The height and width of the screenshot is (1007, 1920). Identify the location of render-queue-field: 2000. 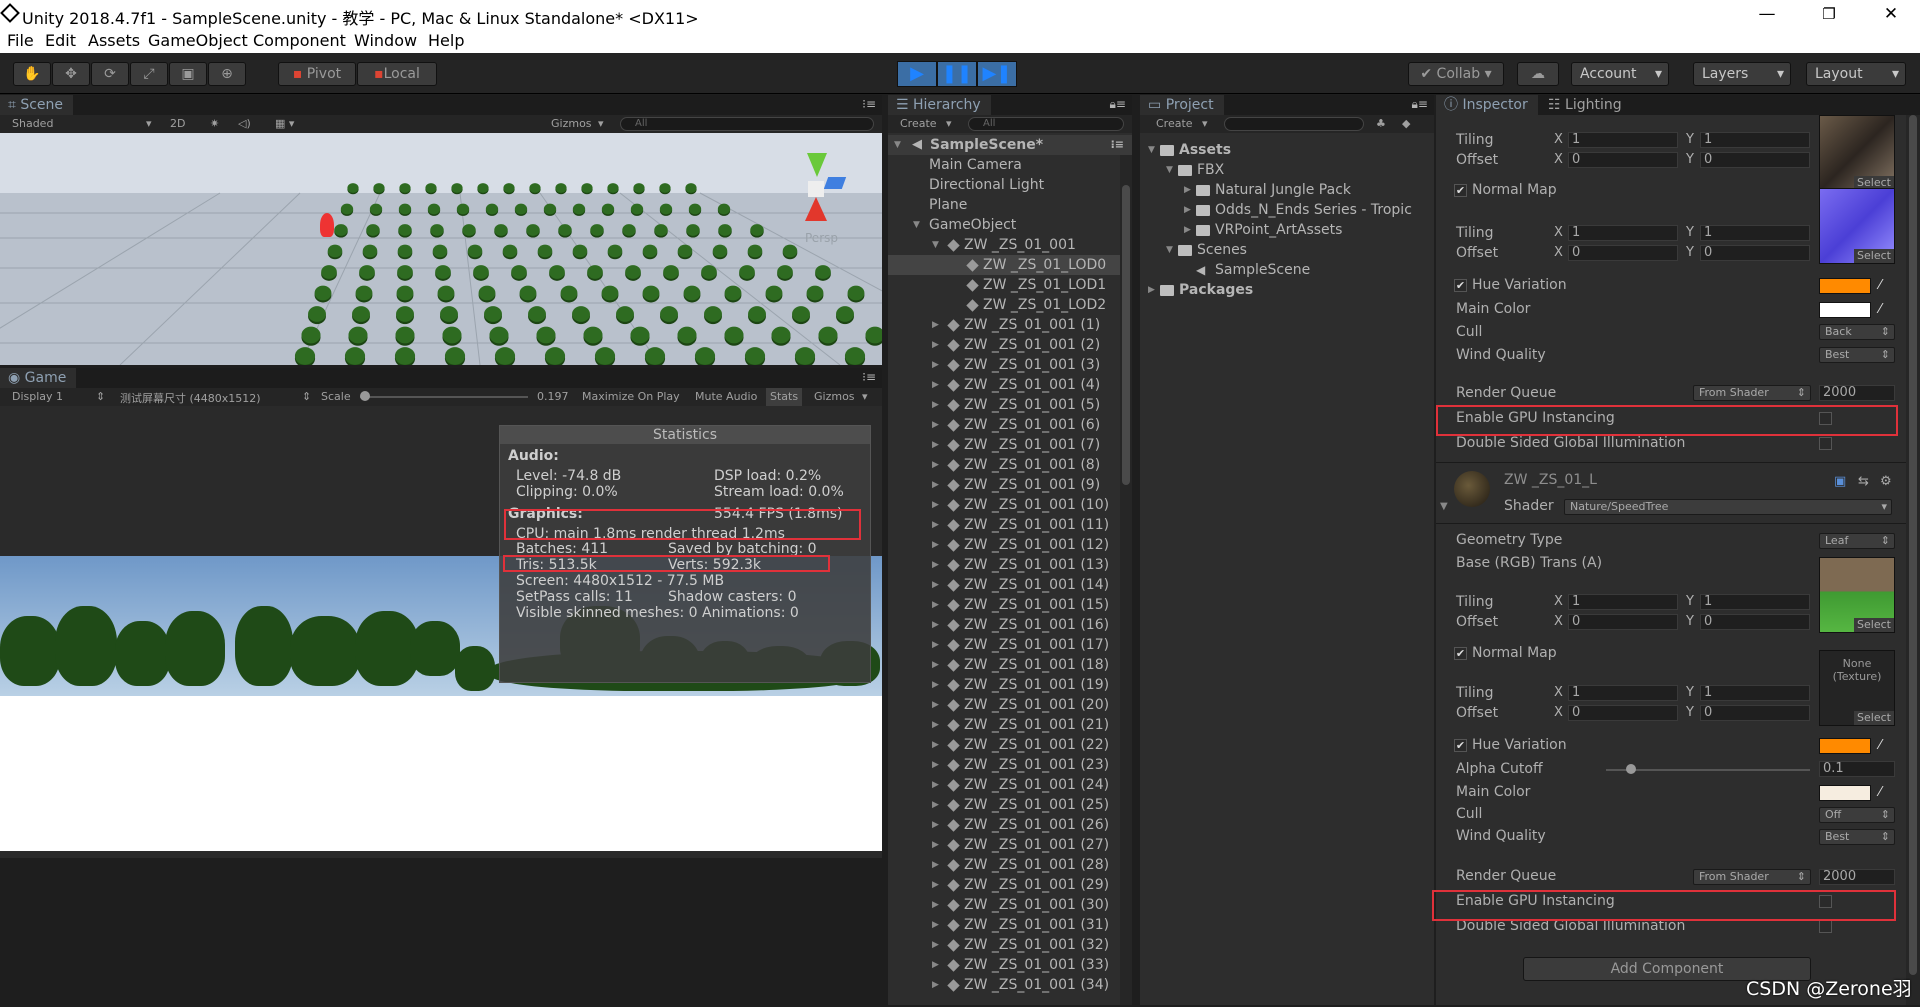
(1857, 393).